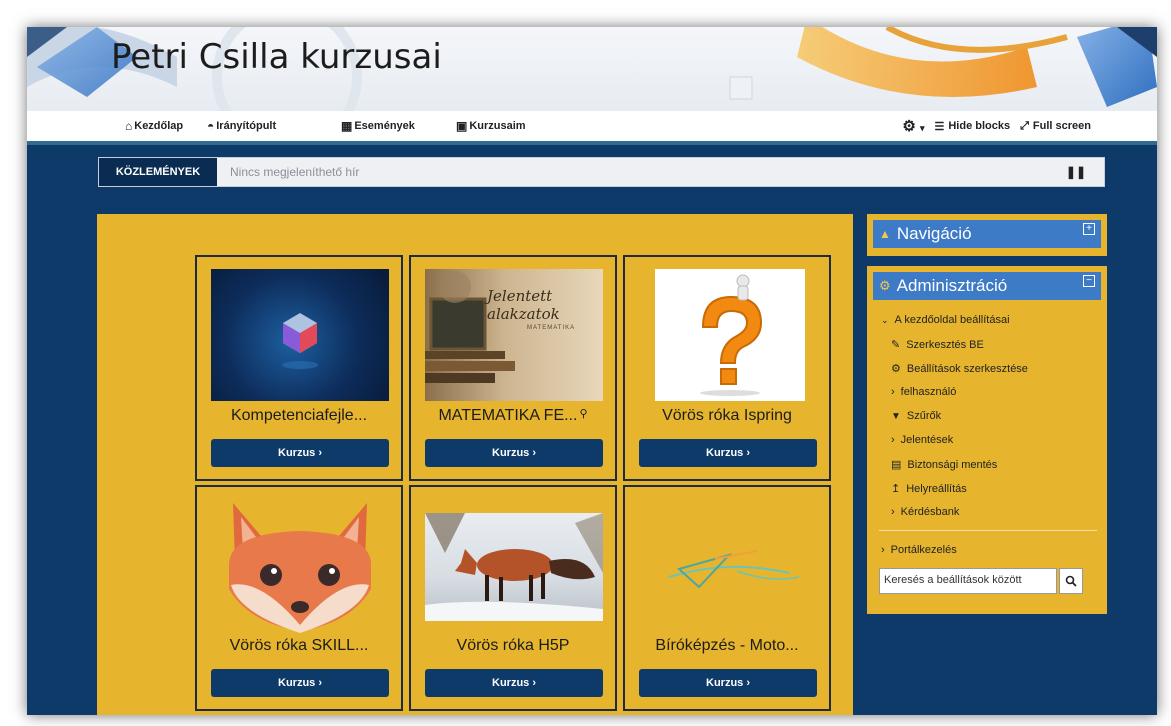  I want to click on admin-item-restore: ↥ Helyreállítás, so click(929, 489).